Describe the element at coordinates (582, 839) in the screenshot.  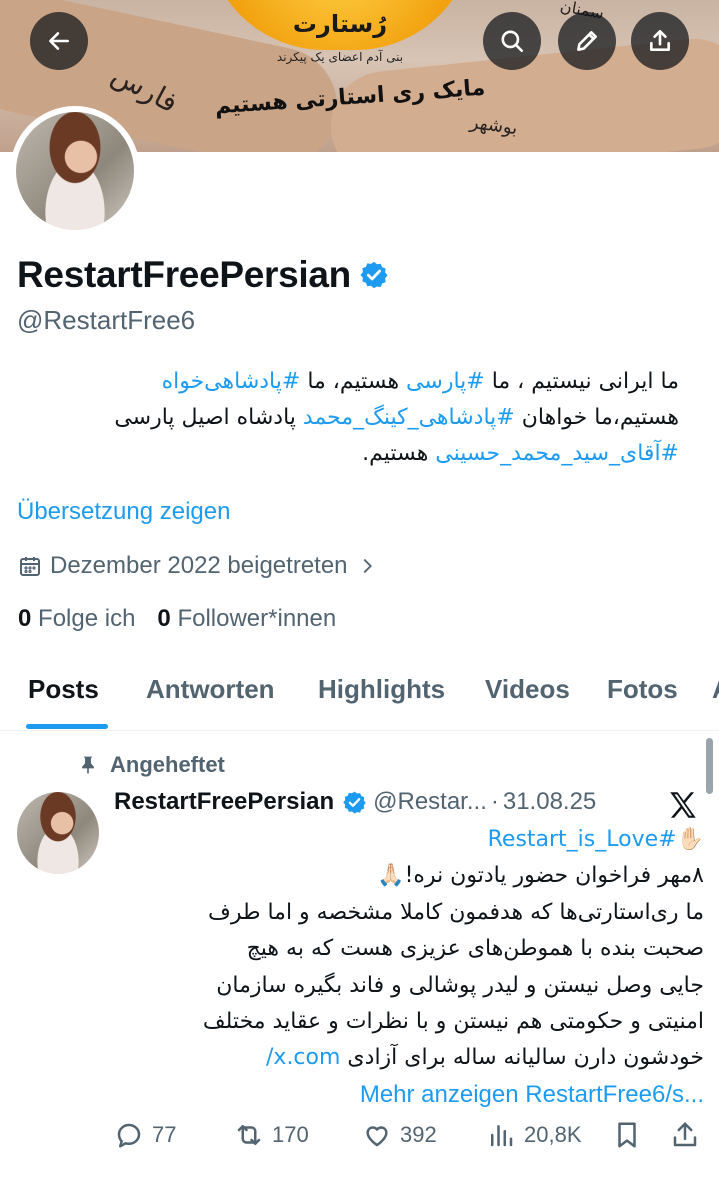
I see `hashtag-link: #Restart_is_Love` at that location.